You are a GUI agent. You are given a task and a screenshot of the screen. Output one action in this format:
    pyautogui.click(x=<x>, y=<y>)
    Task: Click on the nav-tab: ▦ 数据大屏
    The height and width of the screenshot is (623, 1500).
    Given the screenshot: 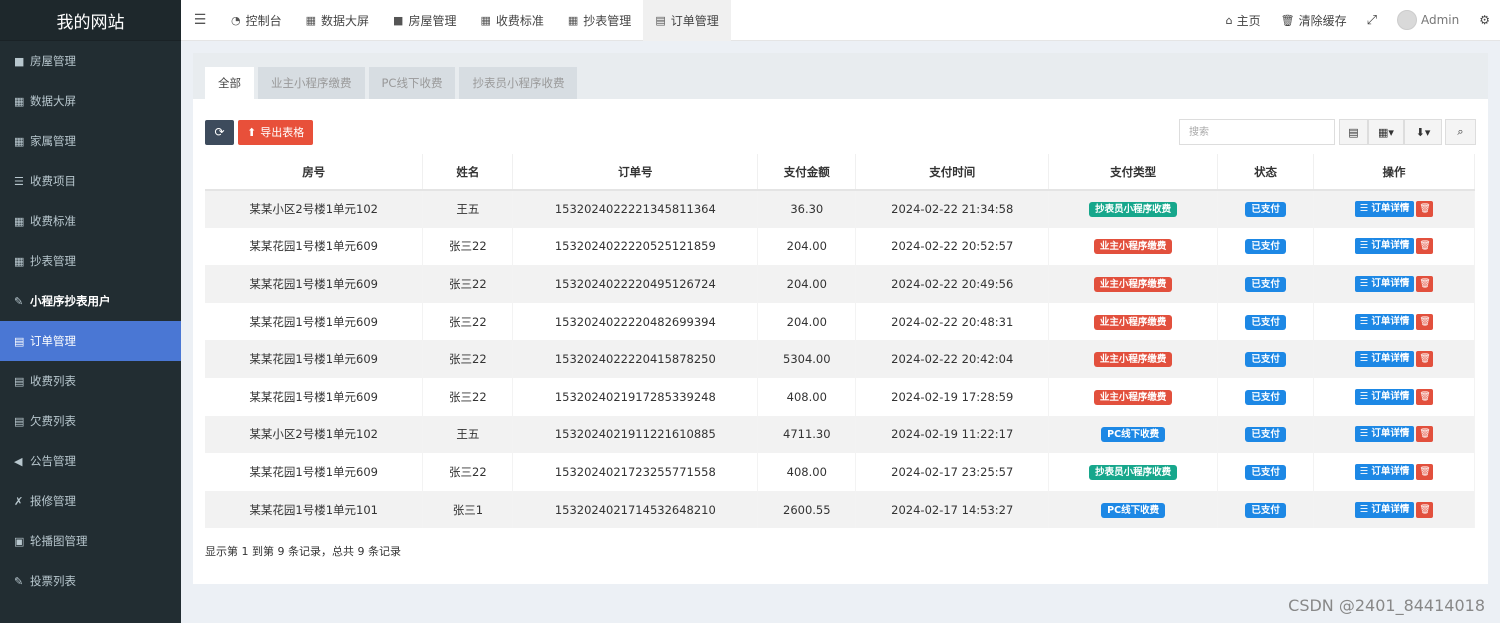 What is the action you would take?
    pyautogui.click(x=337, y=20)
    